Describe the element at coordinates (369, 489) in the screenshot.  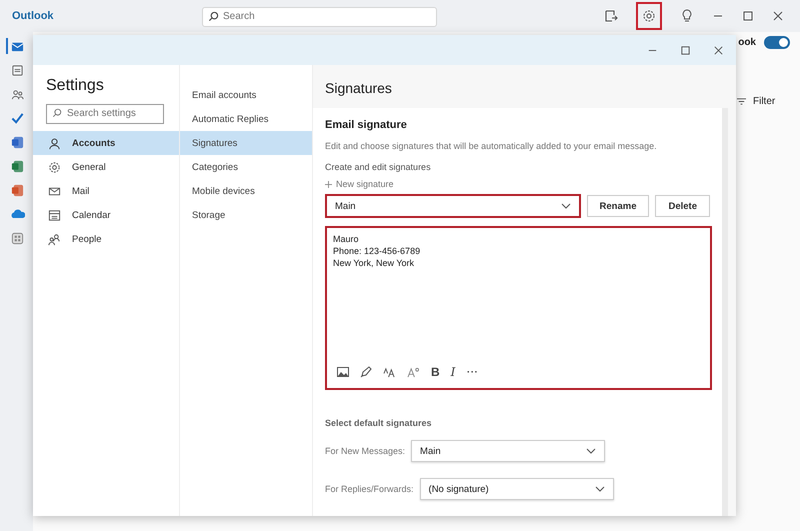
I see `field-label: For Replies/Forwards:` at that location.